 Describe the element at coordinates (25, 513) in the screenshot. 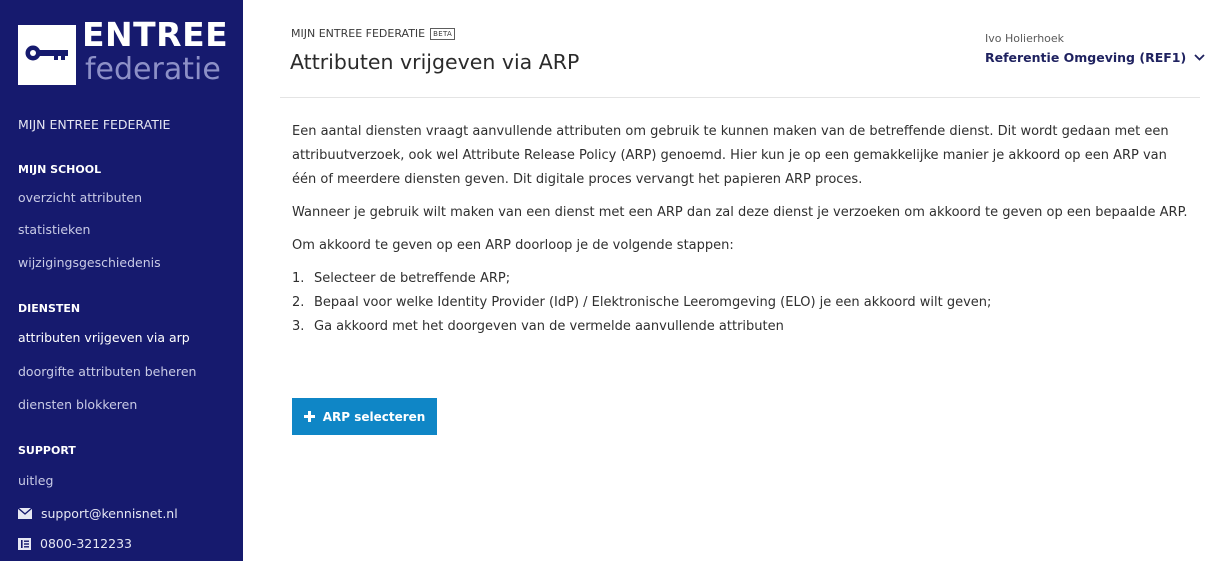

I see `mail-icon` at that location.